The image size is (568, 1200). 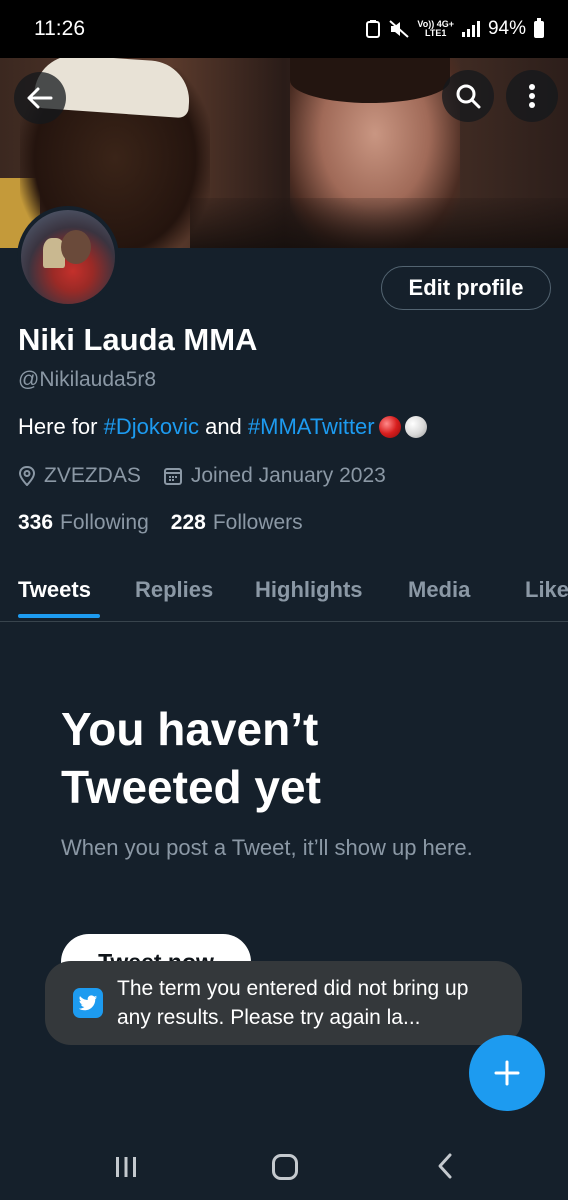 I want to click on mute-icon, so click(x=399, y=29).